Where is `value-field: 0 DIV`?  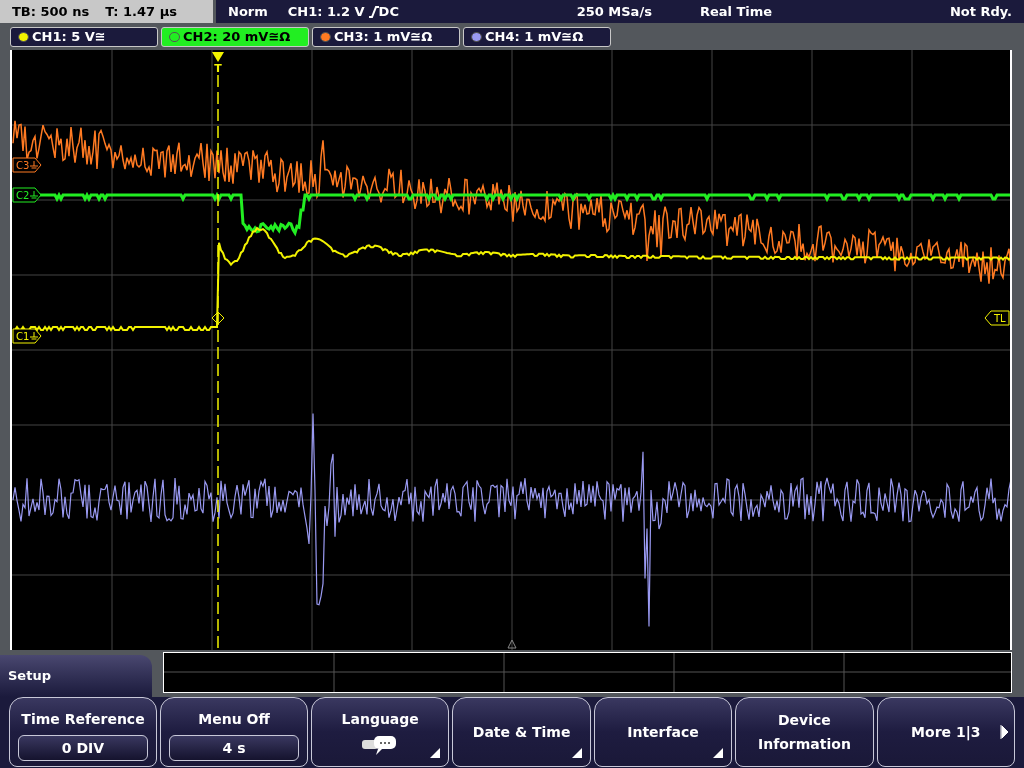
value-field: 0 DIV is located at coordinates (83, 748).